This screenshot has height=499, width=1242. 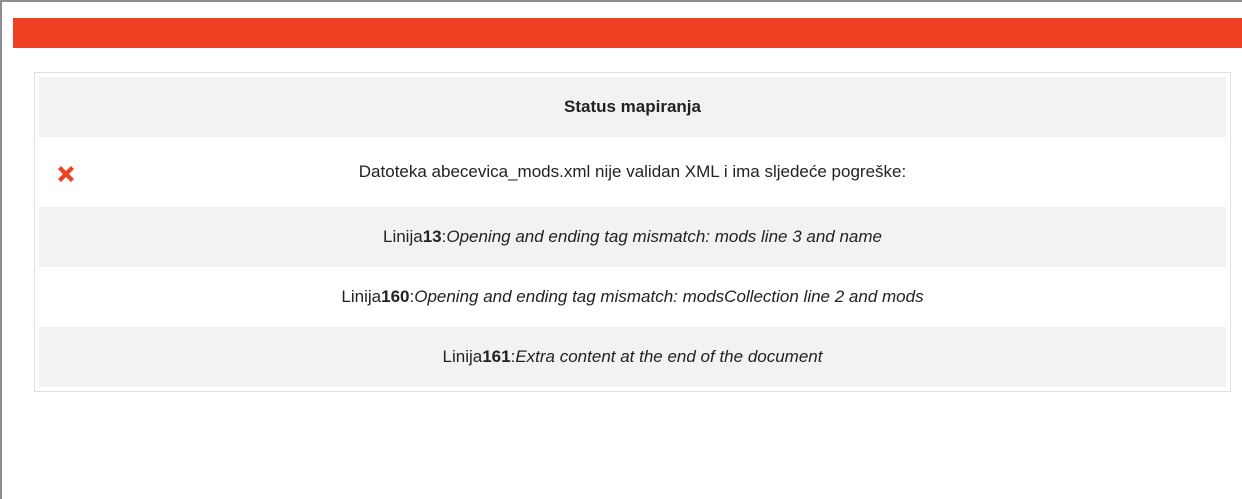 What do you see at coordinates (496, 356) in the screenshot?
I see `error-line-number: 161` at bounding box center [496, 356].